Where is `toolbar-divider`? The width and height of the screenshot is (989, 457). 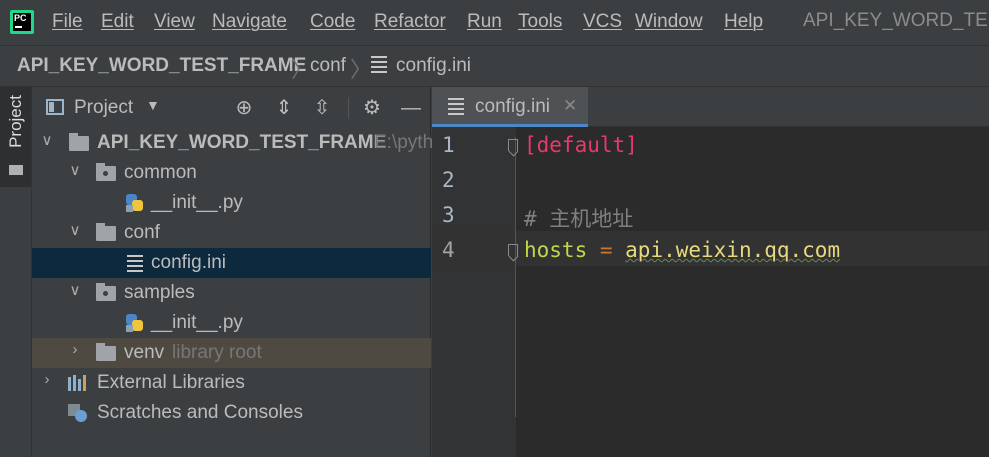
toolbar-divider is located at coordinates (348, 108).